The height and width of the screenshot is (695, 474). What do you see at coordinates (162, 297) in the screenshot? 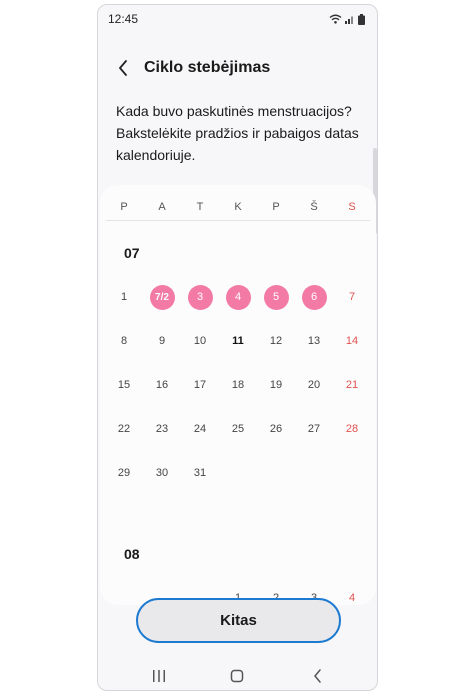
I see `calendar-day: 7/2` at bounding box center [162, 297].